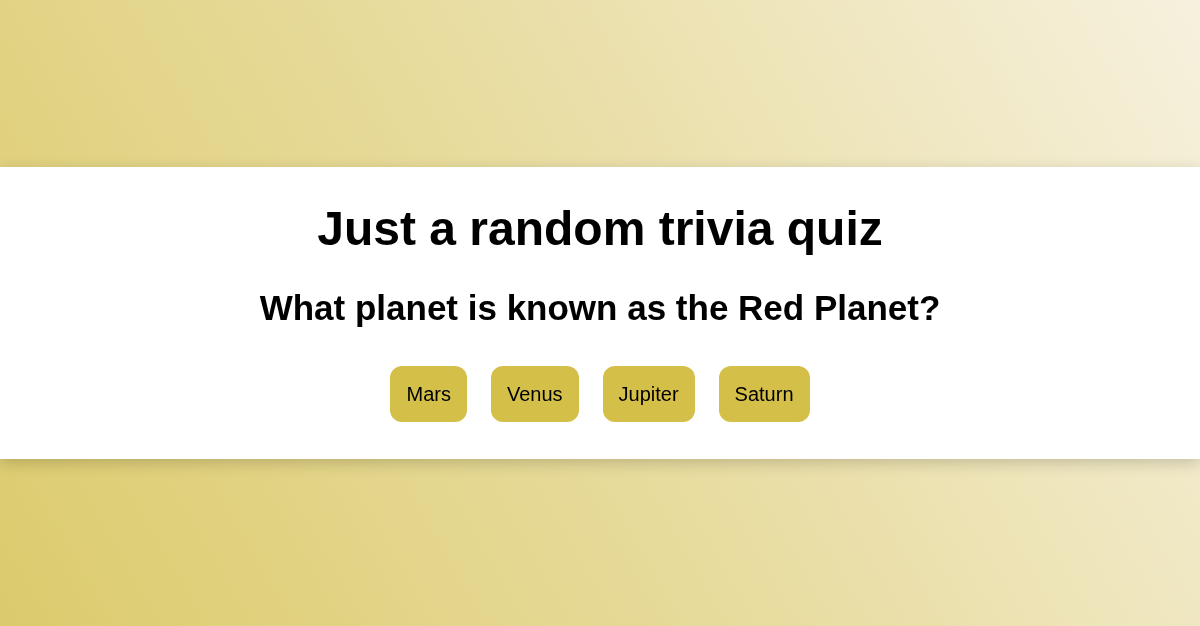  Describe the element at coordinates (600, 308) in the screenshot. I see `question-text: What planet is known as the Red Planet?` at that location.